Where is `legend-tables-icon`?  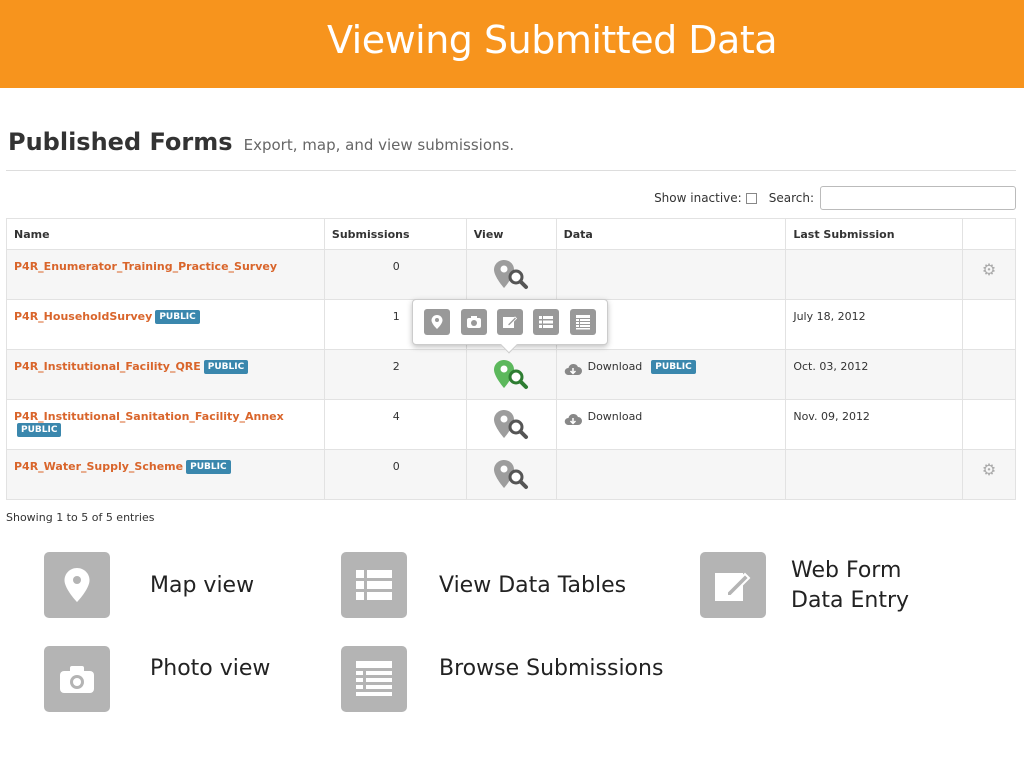
legend-tables-icon is located at coordinates (374, 585).